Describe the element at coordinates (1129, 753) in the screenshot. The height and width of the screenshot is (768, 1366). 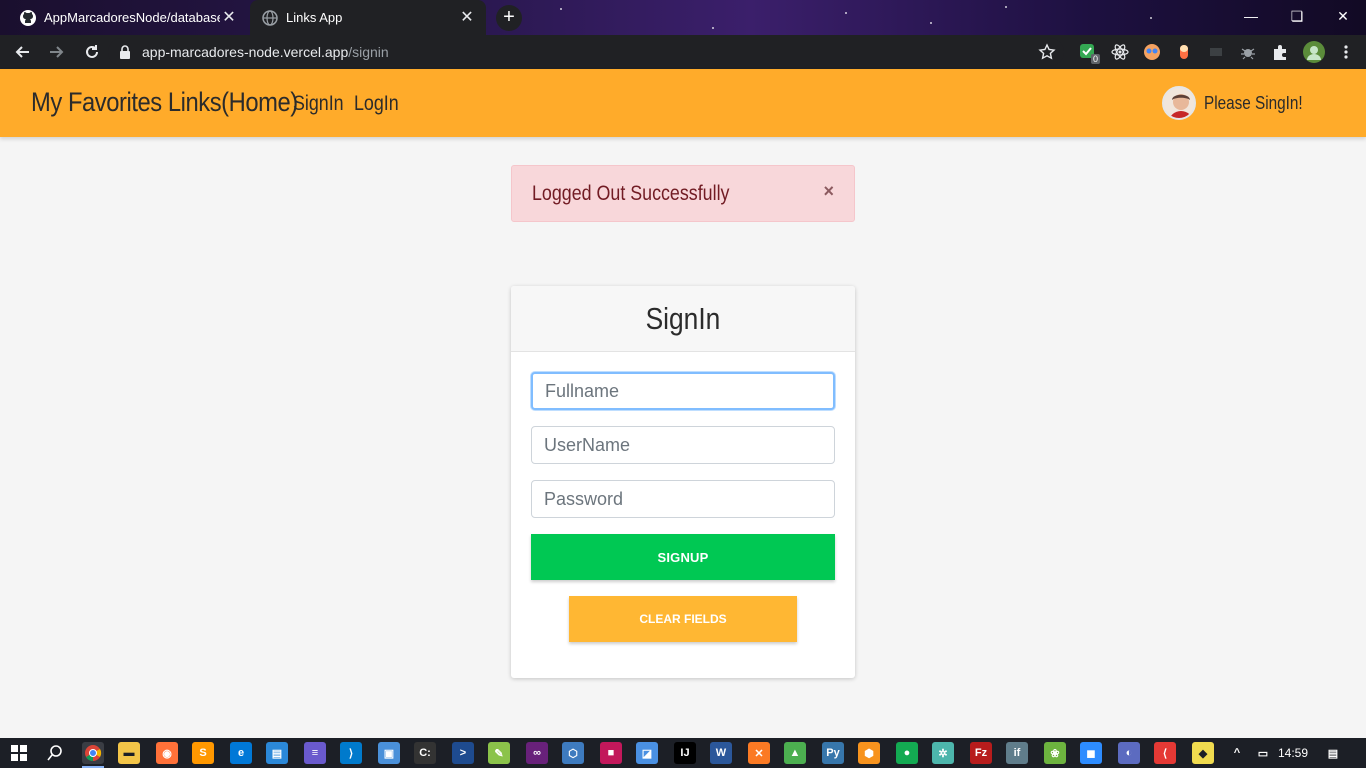
I see `app-icon: ◐` at that location.